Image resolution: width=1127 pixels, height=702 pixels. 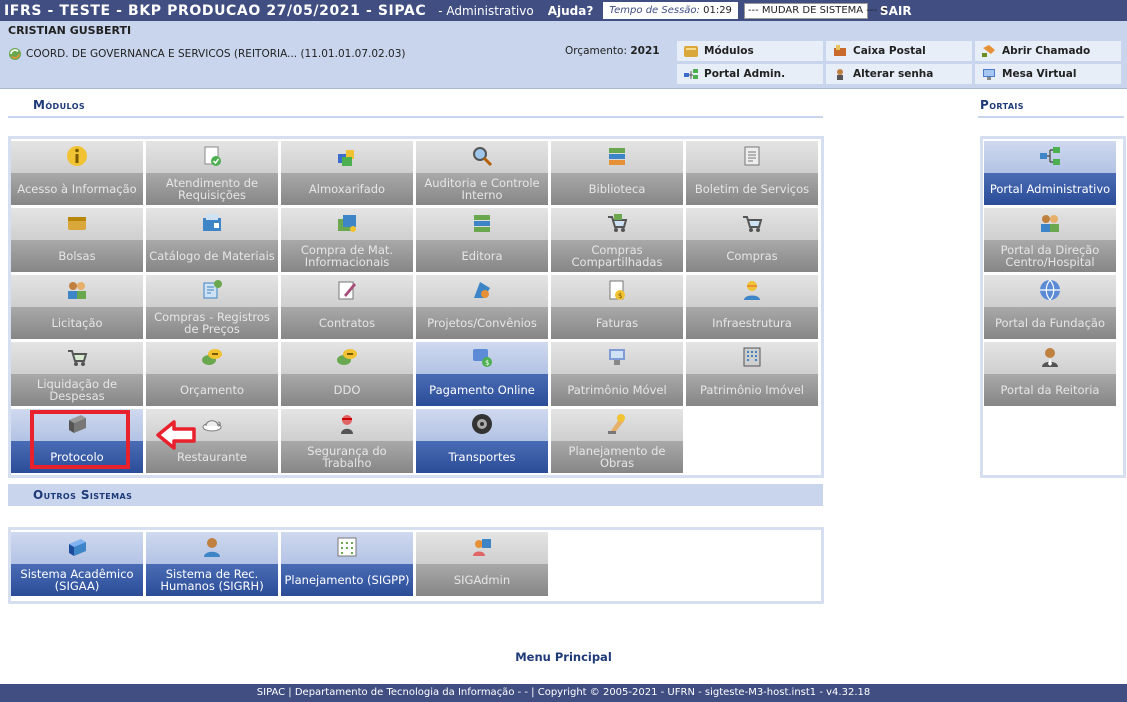 I want to click on mailbox-link-label: Caixa Postal, so click(x=889, y=51).